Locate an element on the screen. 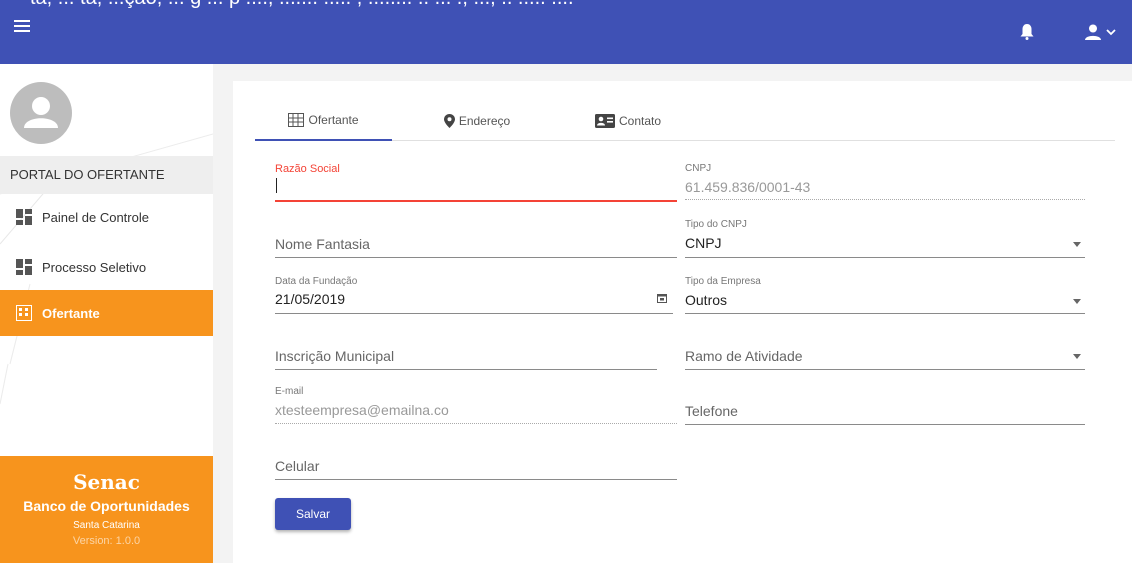 The height and width of the screenshot is (563, 1132). tipo-empresa-select: Tipo da Empresa Outros is located at coordinates (885, 295).